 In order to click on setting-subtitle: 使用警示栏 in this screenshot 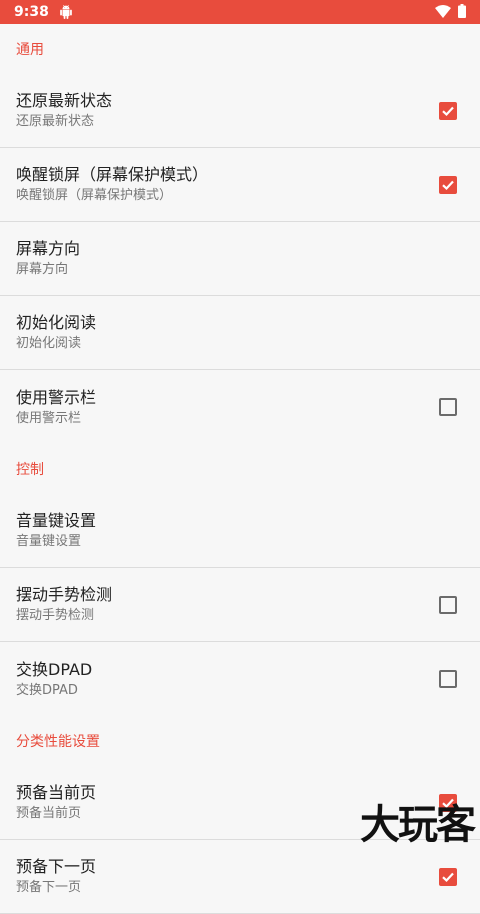, I will do `click(49, 418)`.